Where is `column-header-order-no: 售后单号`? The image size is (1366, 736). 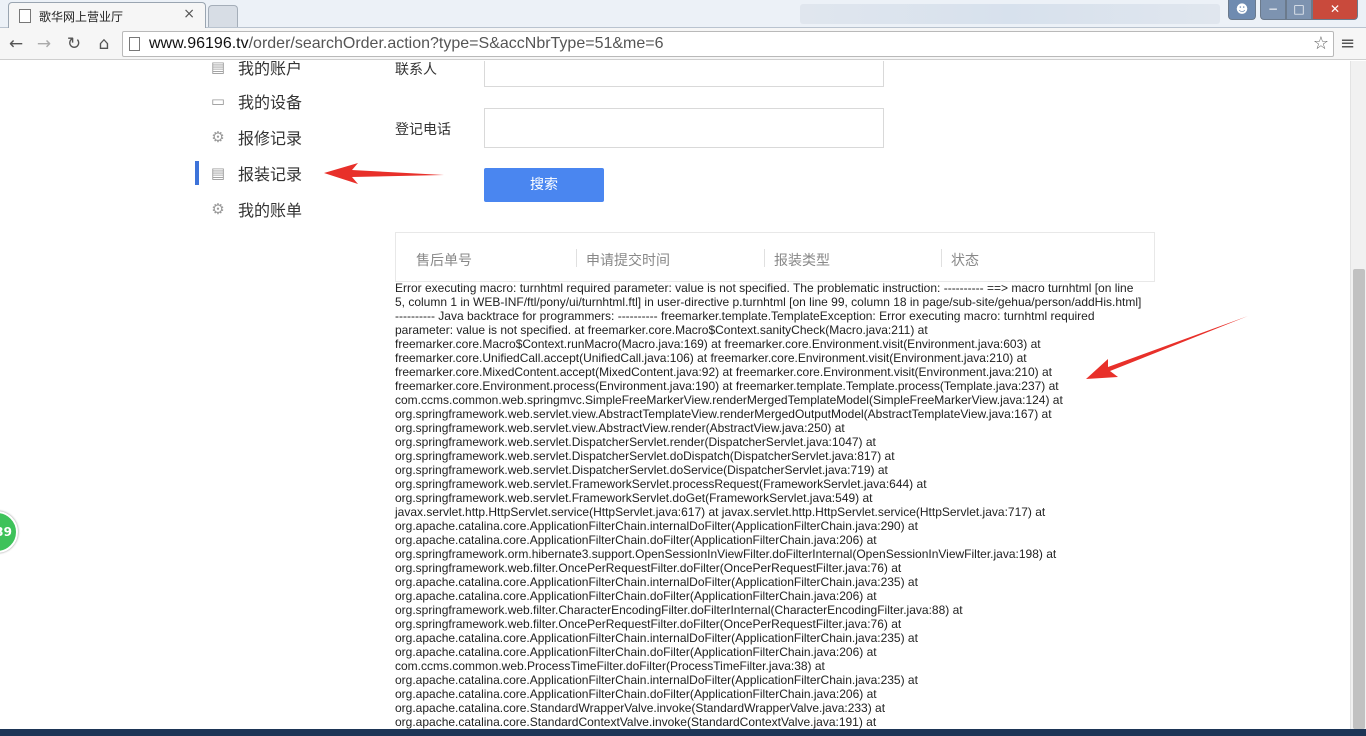
column-header-order-no: 售后单号 is located at coordinates (444, 261).